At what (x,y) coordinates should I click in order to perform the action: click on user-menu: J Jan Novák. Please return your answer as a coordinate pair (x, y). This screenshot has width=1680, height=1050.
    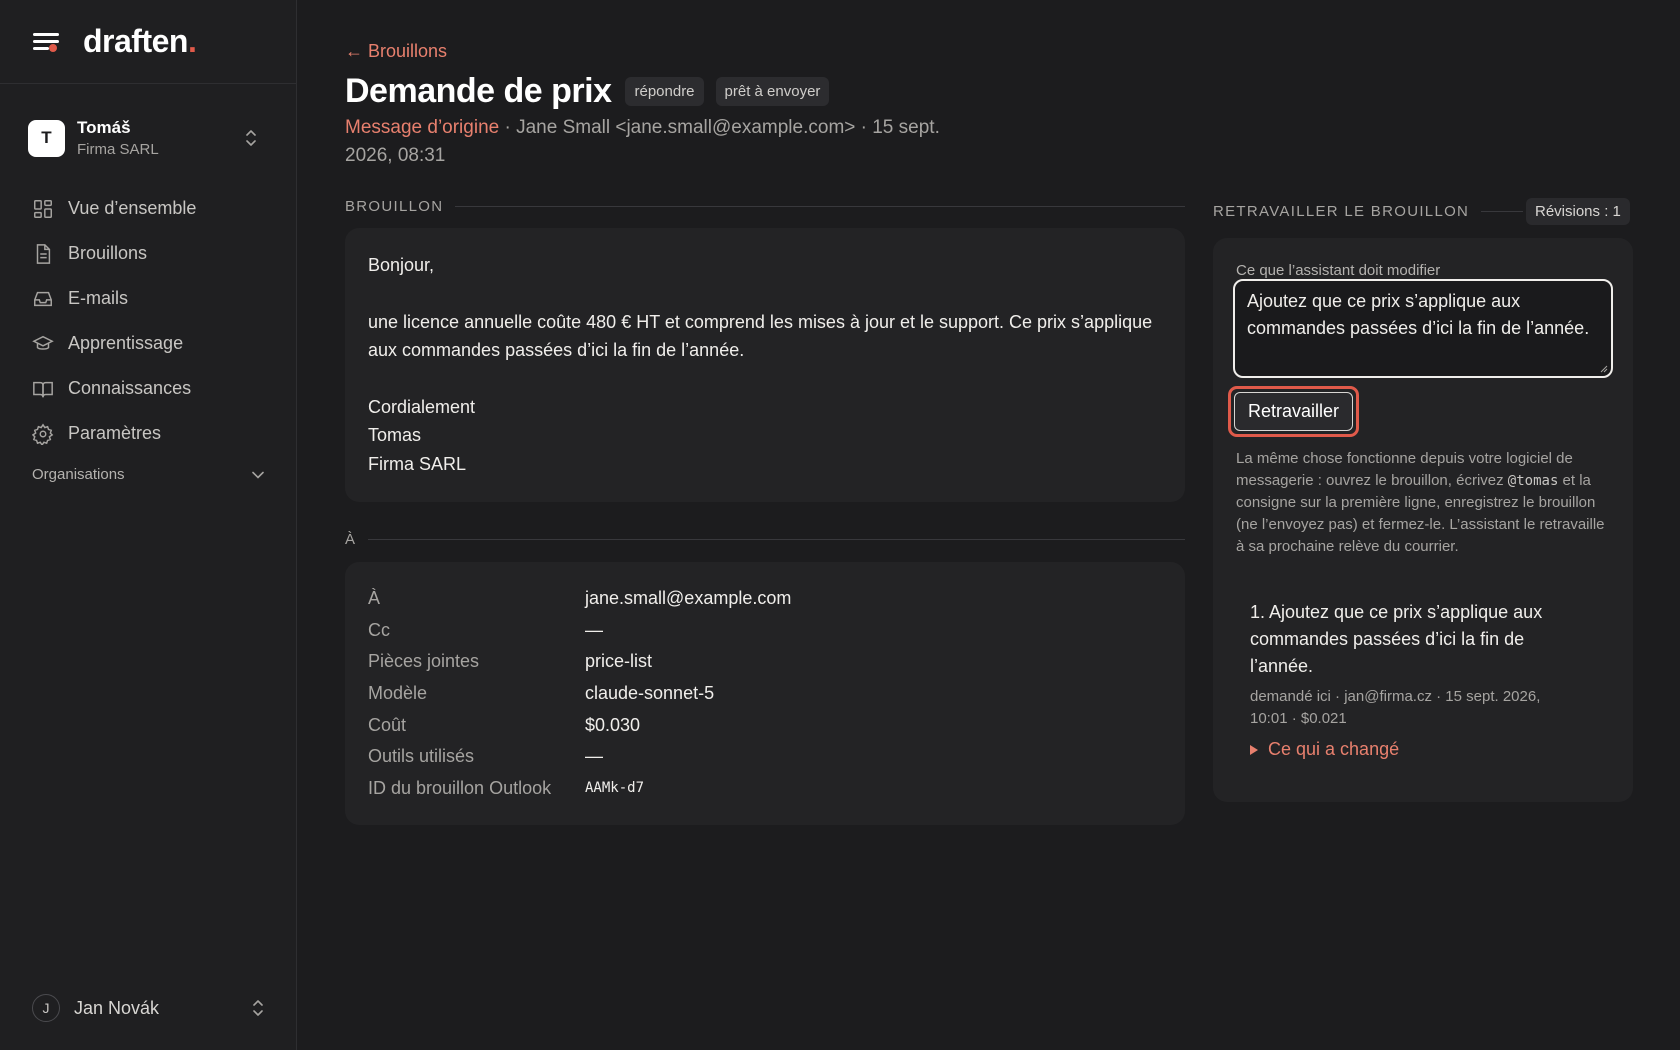
    Looking at the image, I should click on (150, 1008).